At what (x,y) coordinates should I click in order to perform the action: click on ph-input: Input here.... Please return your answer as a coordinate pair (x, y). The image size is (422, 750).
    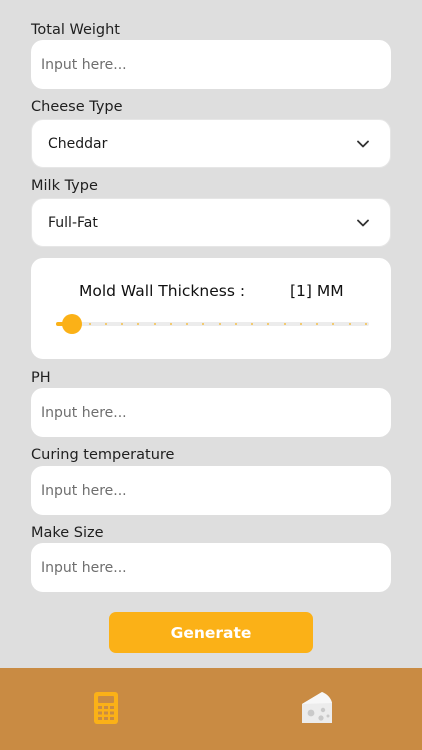
    Looking at the image, I should click on (211, 412).